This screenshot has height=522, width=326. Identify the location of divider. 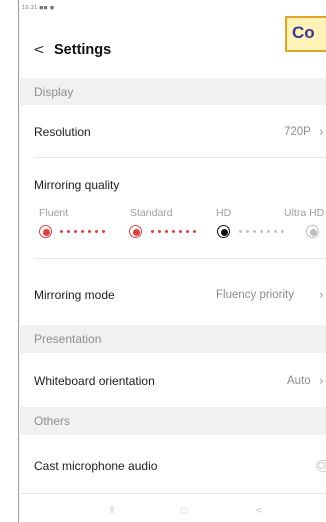
(173, 493).